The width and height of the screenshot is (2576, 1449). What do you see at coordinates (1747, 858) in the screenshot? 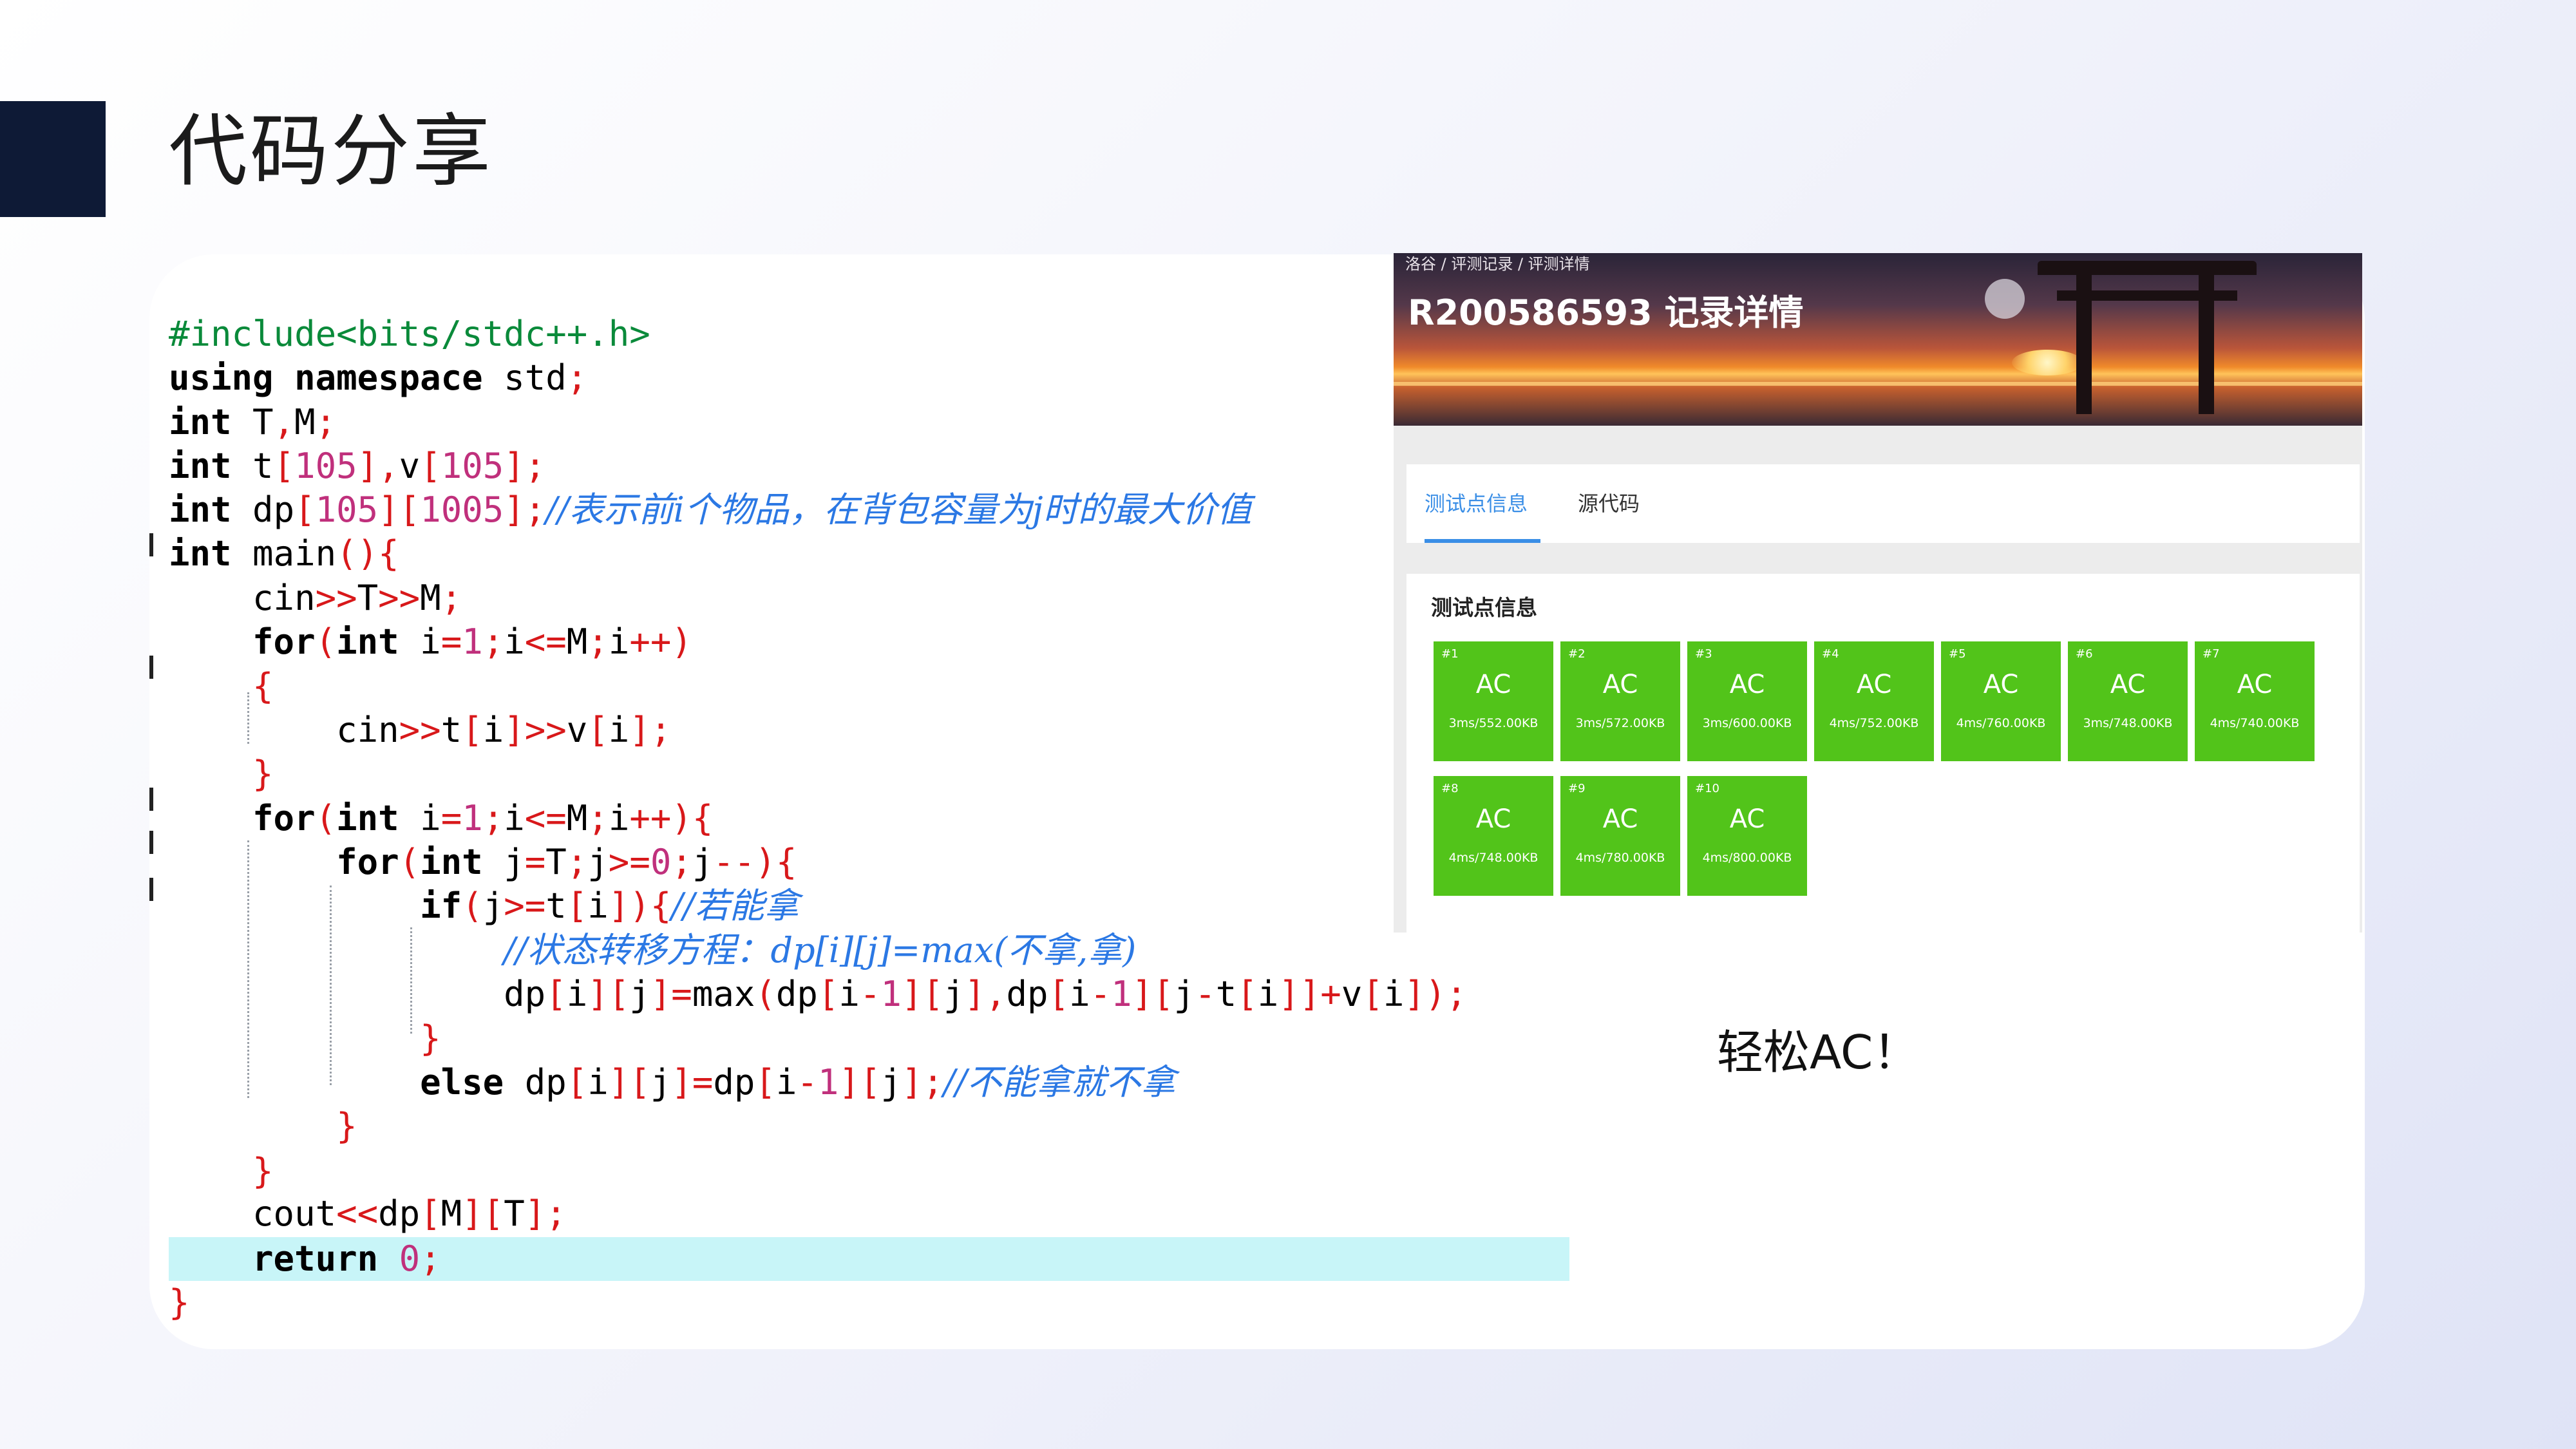
I see `testcase-resource: 4ms/800.00KB` at bounding box center [1747, 858].